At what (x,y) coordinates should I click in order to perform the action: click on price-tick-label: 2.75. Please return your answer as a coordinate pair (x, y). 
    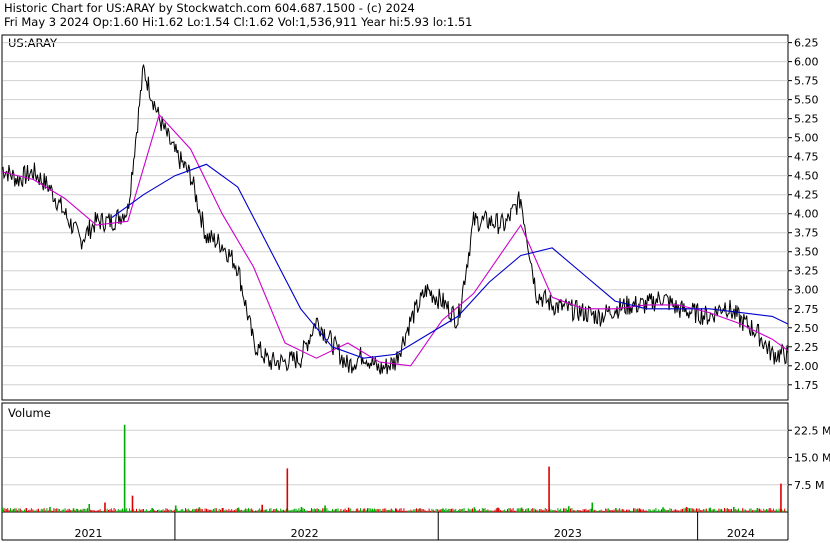
    Looking at the image, I should click on (806, 309).